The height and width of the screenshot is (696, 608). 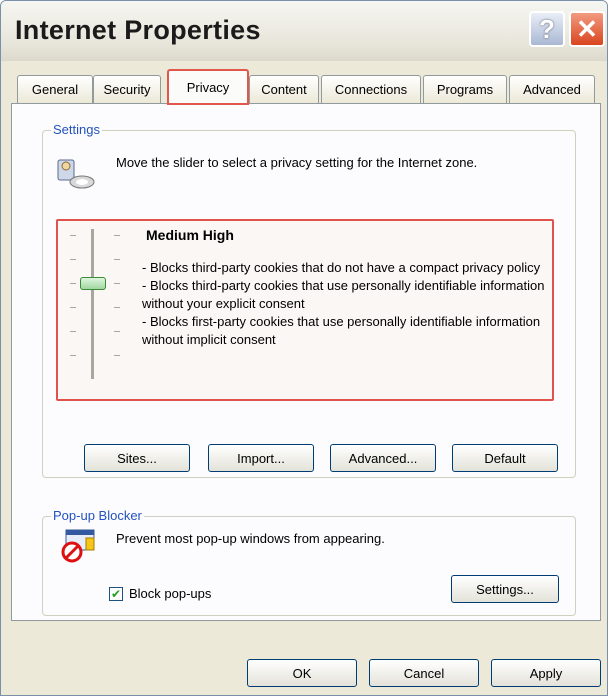 I want to click on popup-blocked-icon, so click(x=78, y=546).